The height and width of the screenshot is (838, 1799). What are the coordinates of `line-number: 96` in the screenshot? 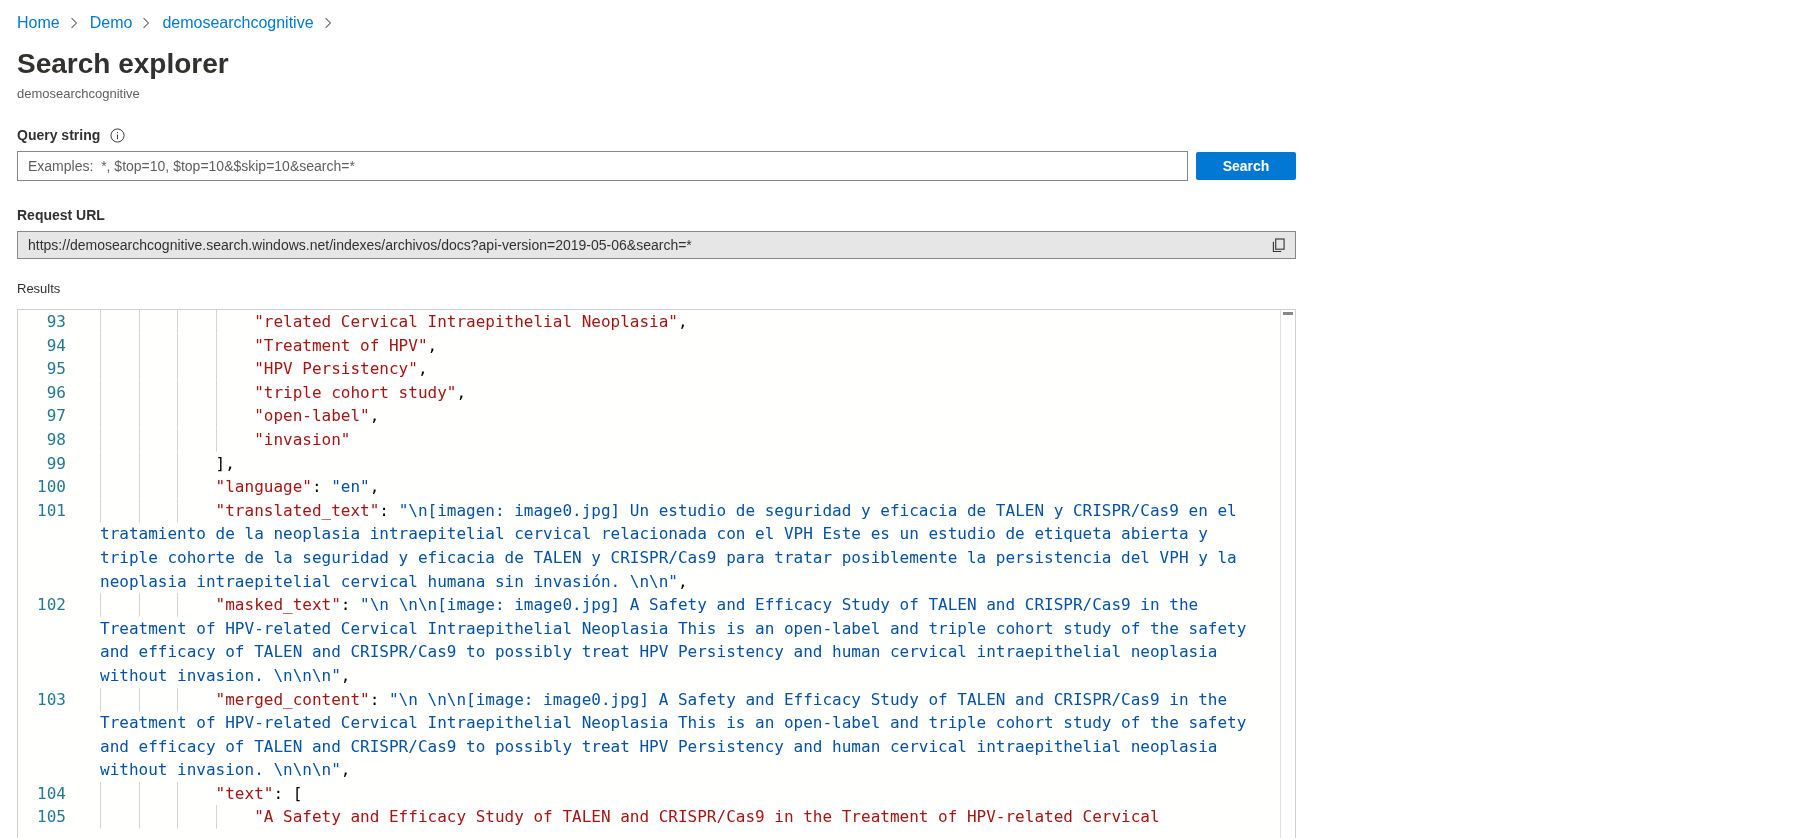 It's located at (55, 392).